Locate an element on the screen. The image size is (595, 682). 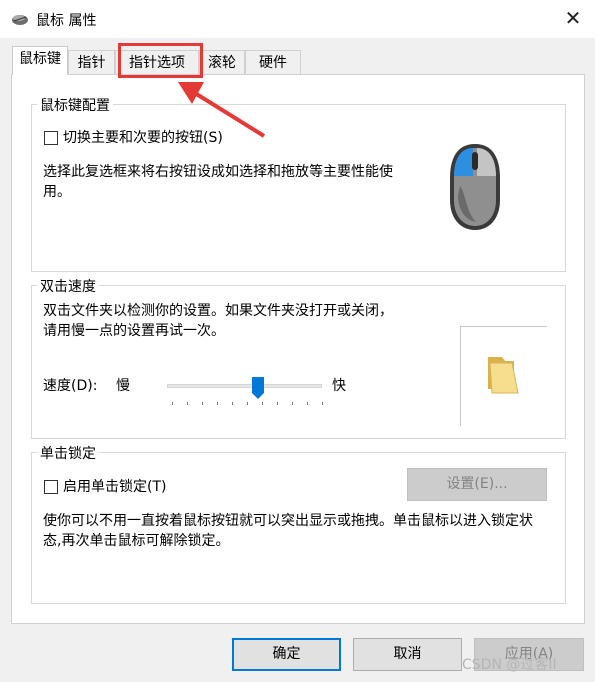
speed-slider-thumb is located at coordinates (258, 390).